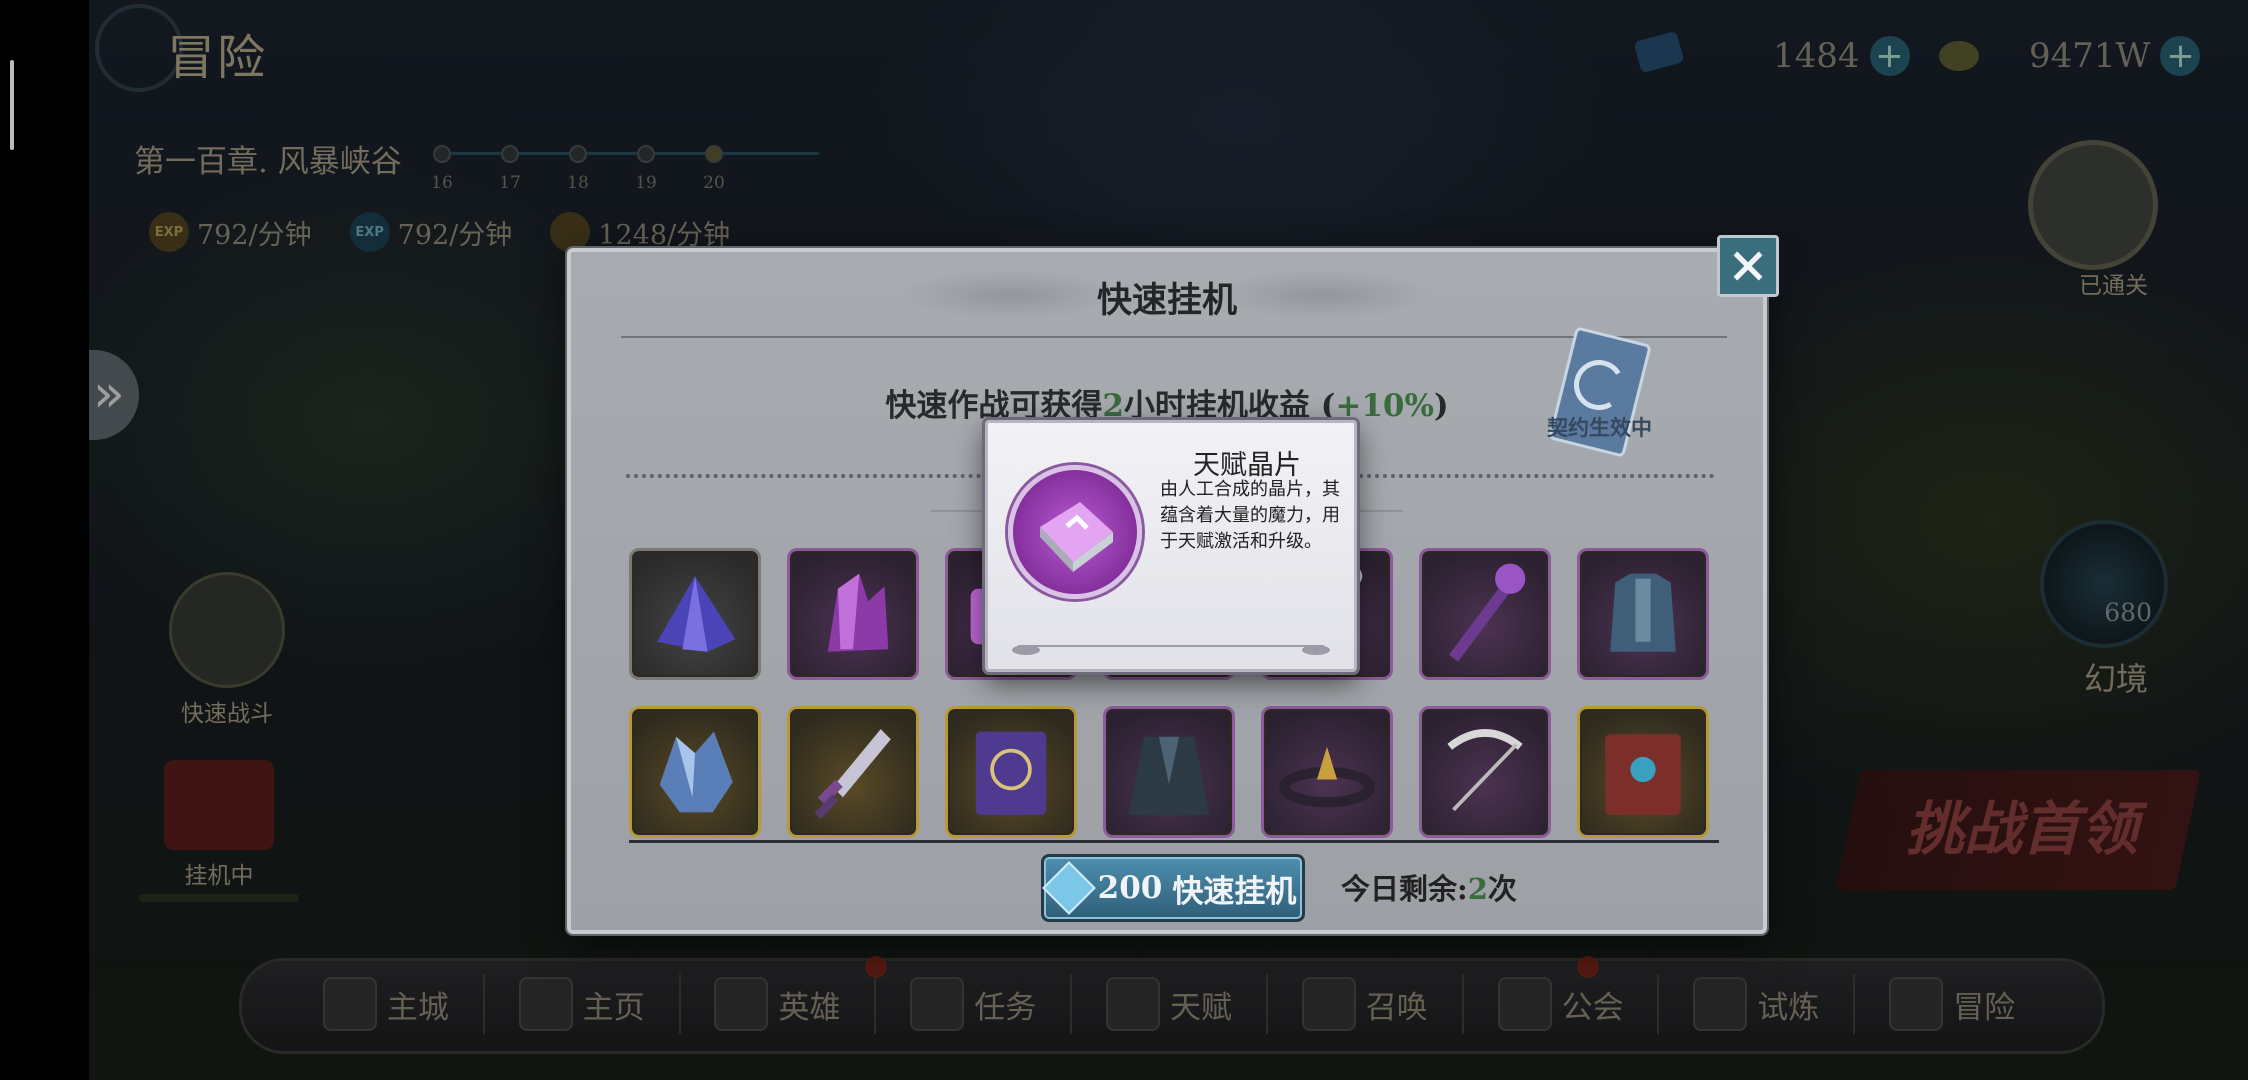 This screenshot has width=2248, height=1080. Describe the element at coordinates (12, 105) in the screenshot. I see `system-edge-handle` at that location.